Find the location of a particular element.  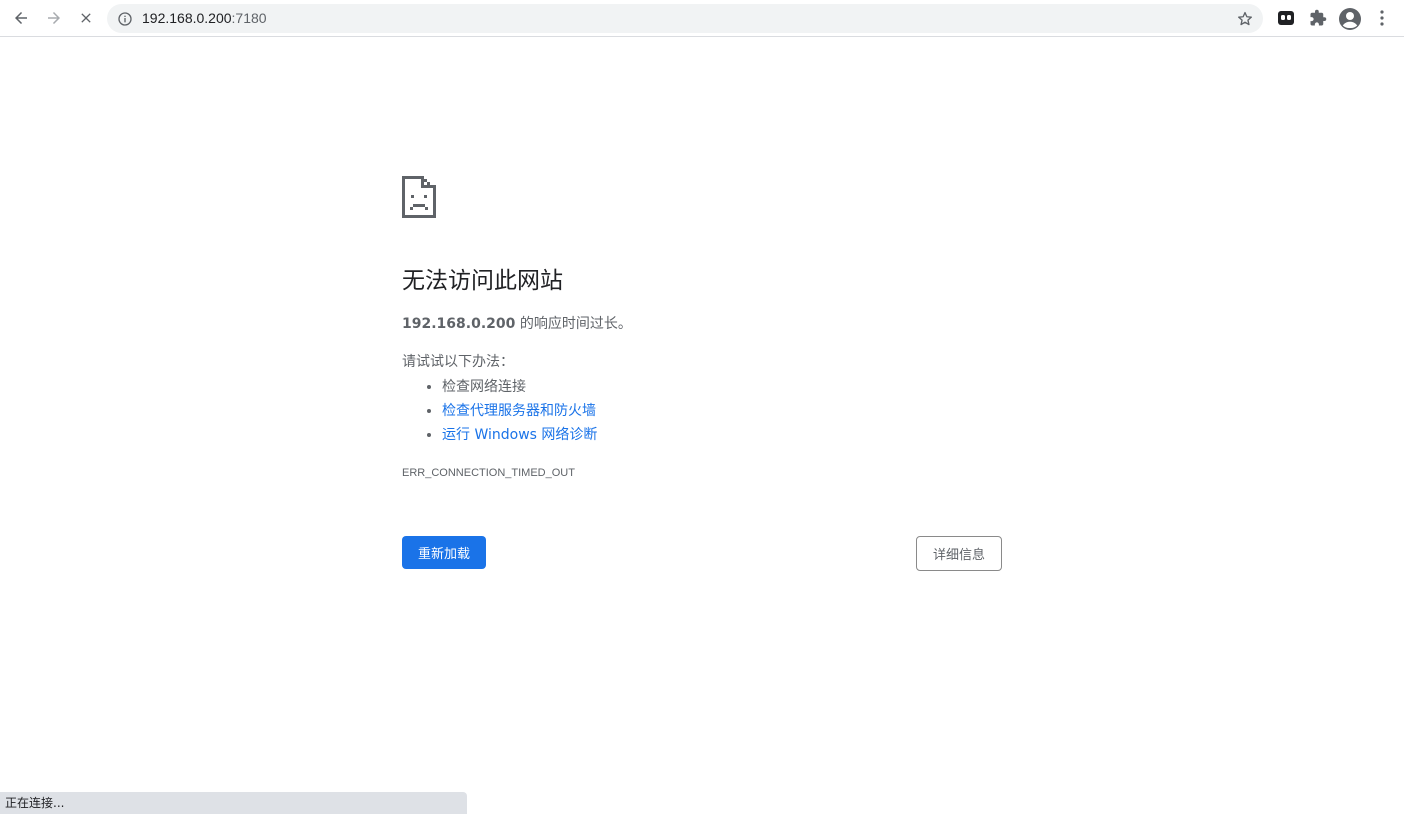

extensions-button is located at coordinates (1318, 18).